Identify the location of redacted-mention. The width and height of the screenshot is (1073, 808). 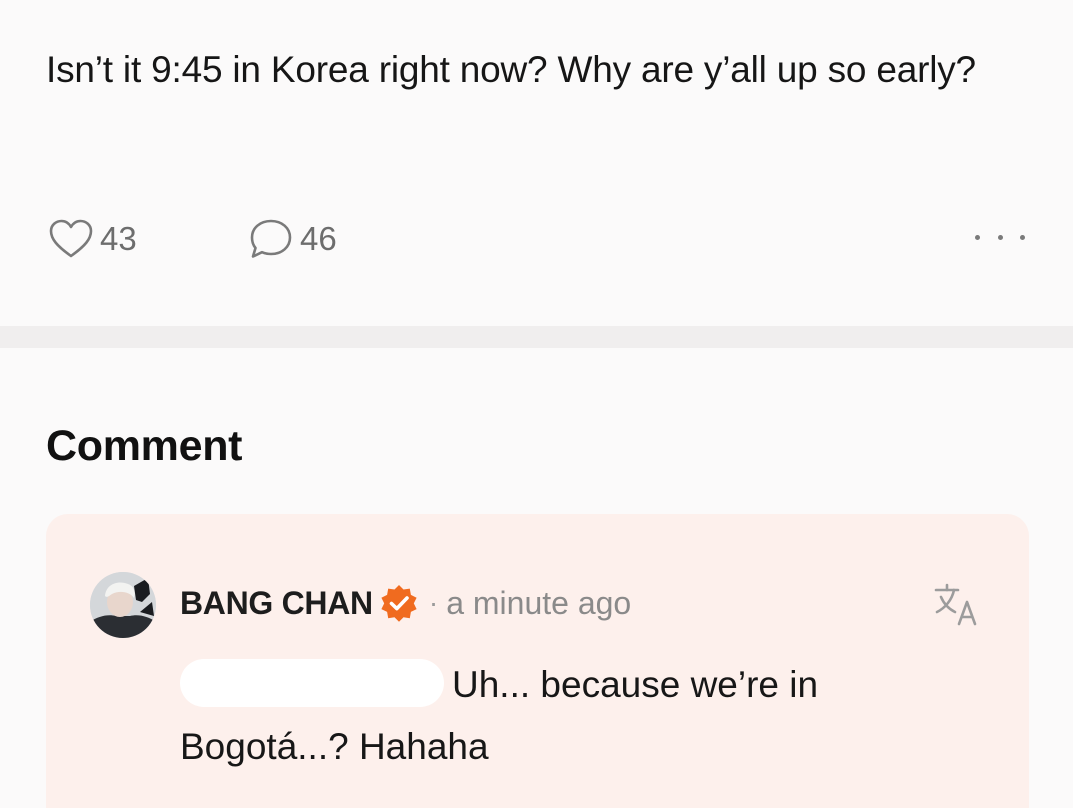
(312, 683).